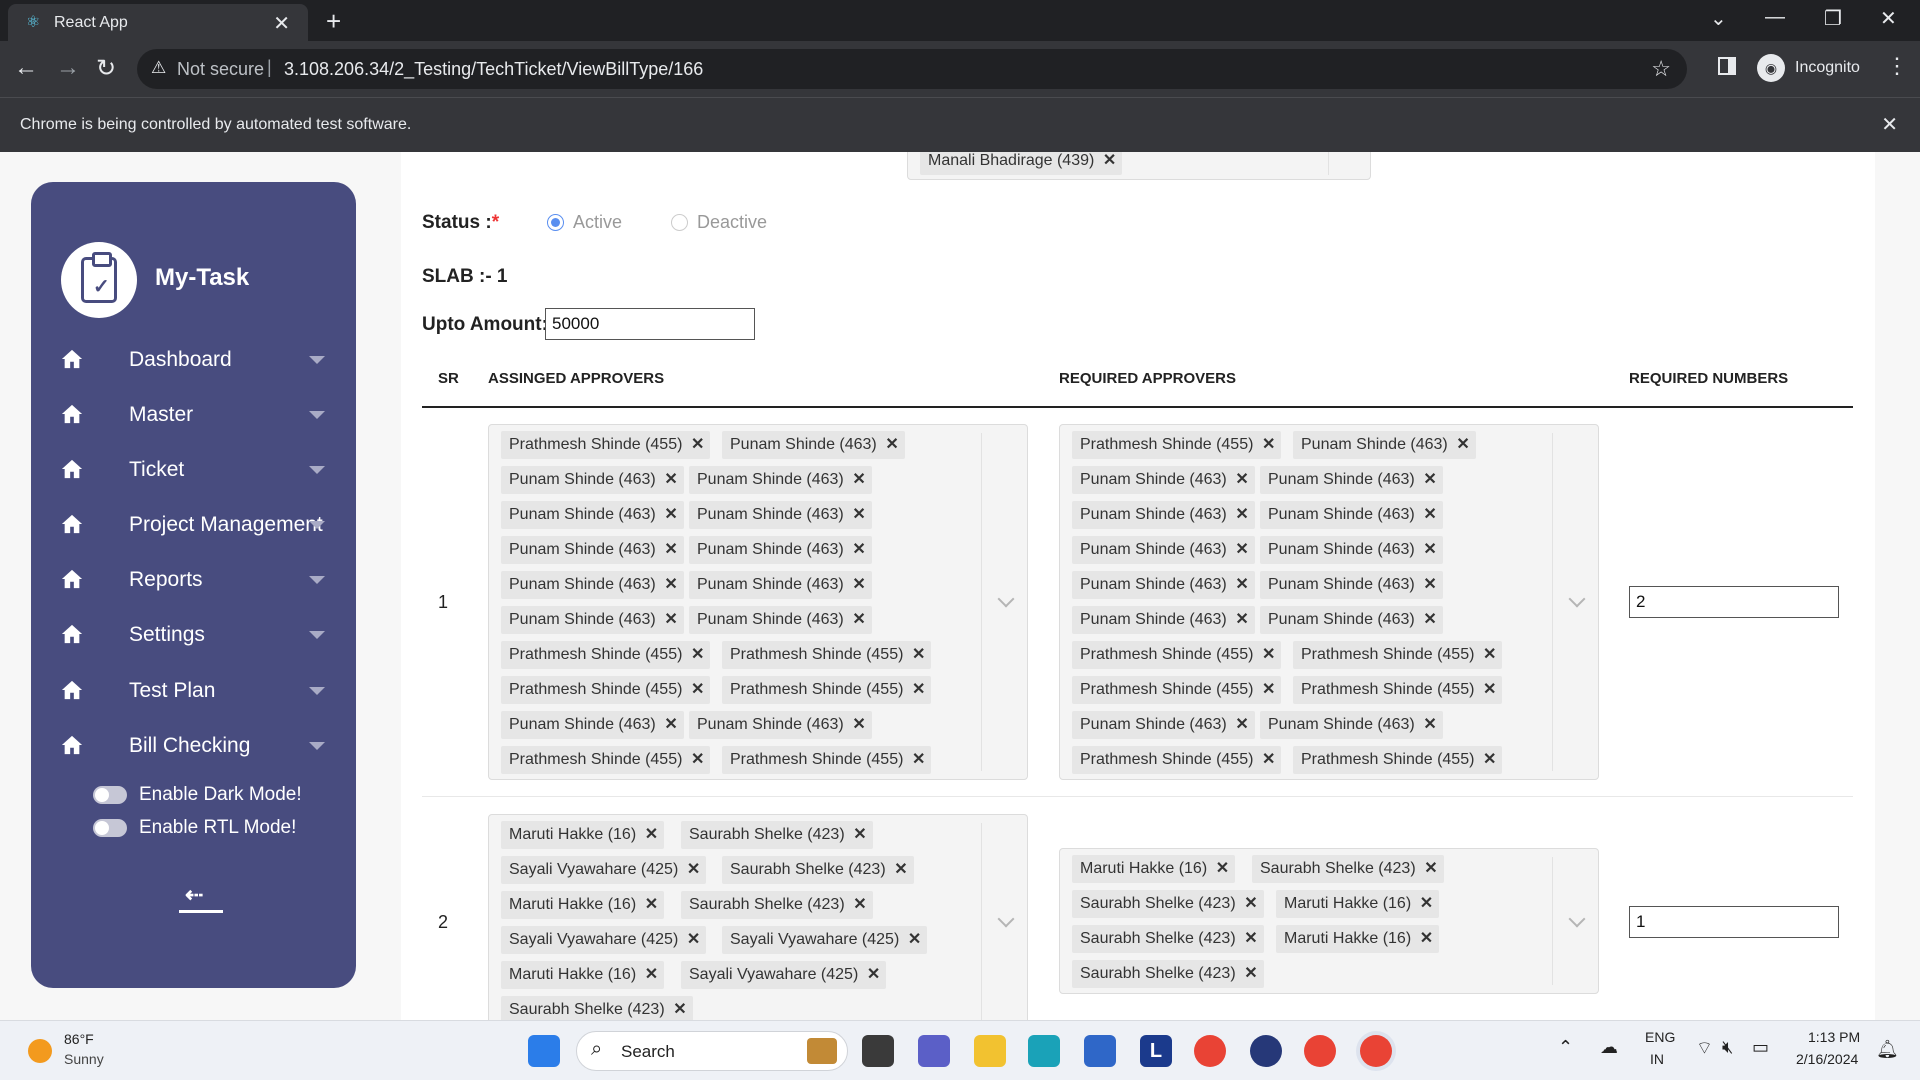 Image resolution: width=1920 pixels, height=1080 pixels. What do you see at coordinates (1727, 1047) in the screenshot?
I see `volume-muted-icon: 🔇︎` at bounding box center [1727, 1047].